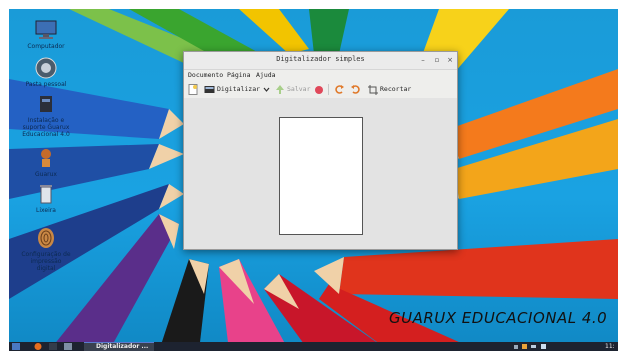  I want to click on desktop-icon-home: Pasta pessoal, so click(46, 72).